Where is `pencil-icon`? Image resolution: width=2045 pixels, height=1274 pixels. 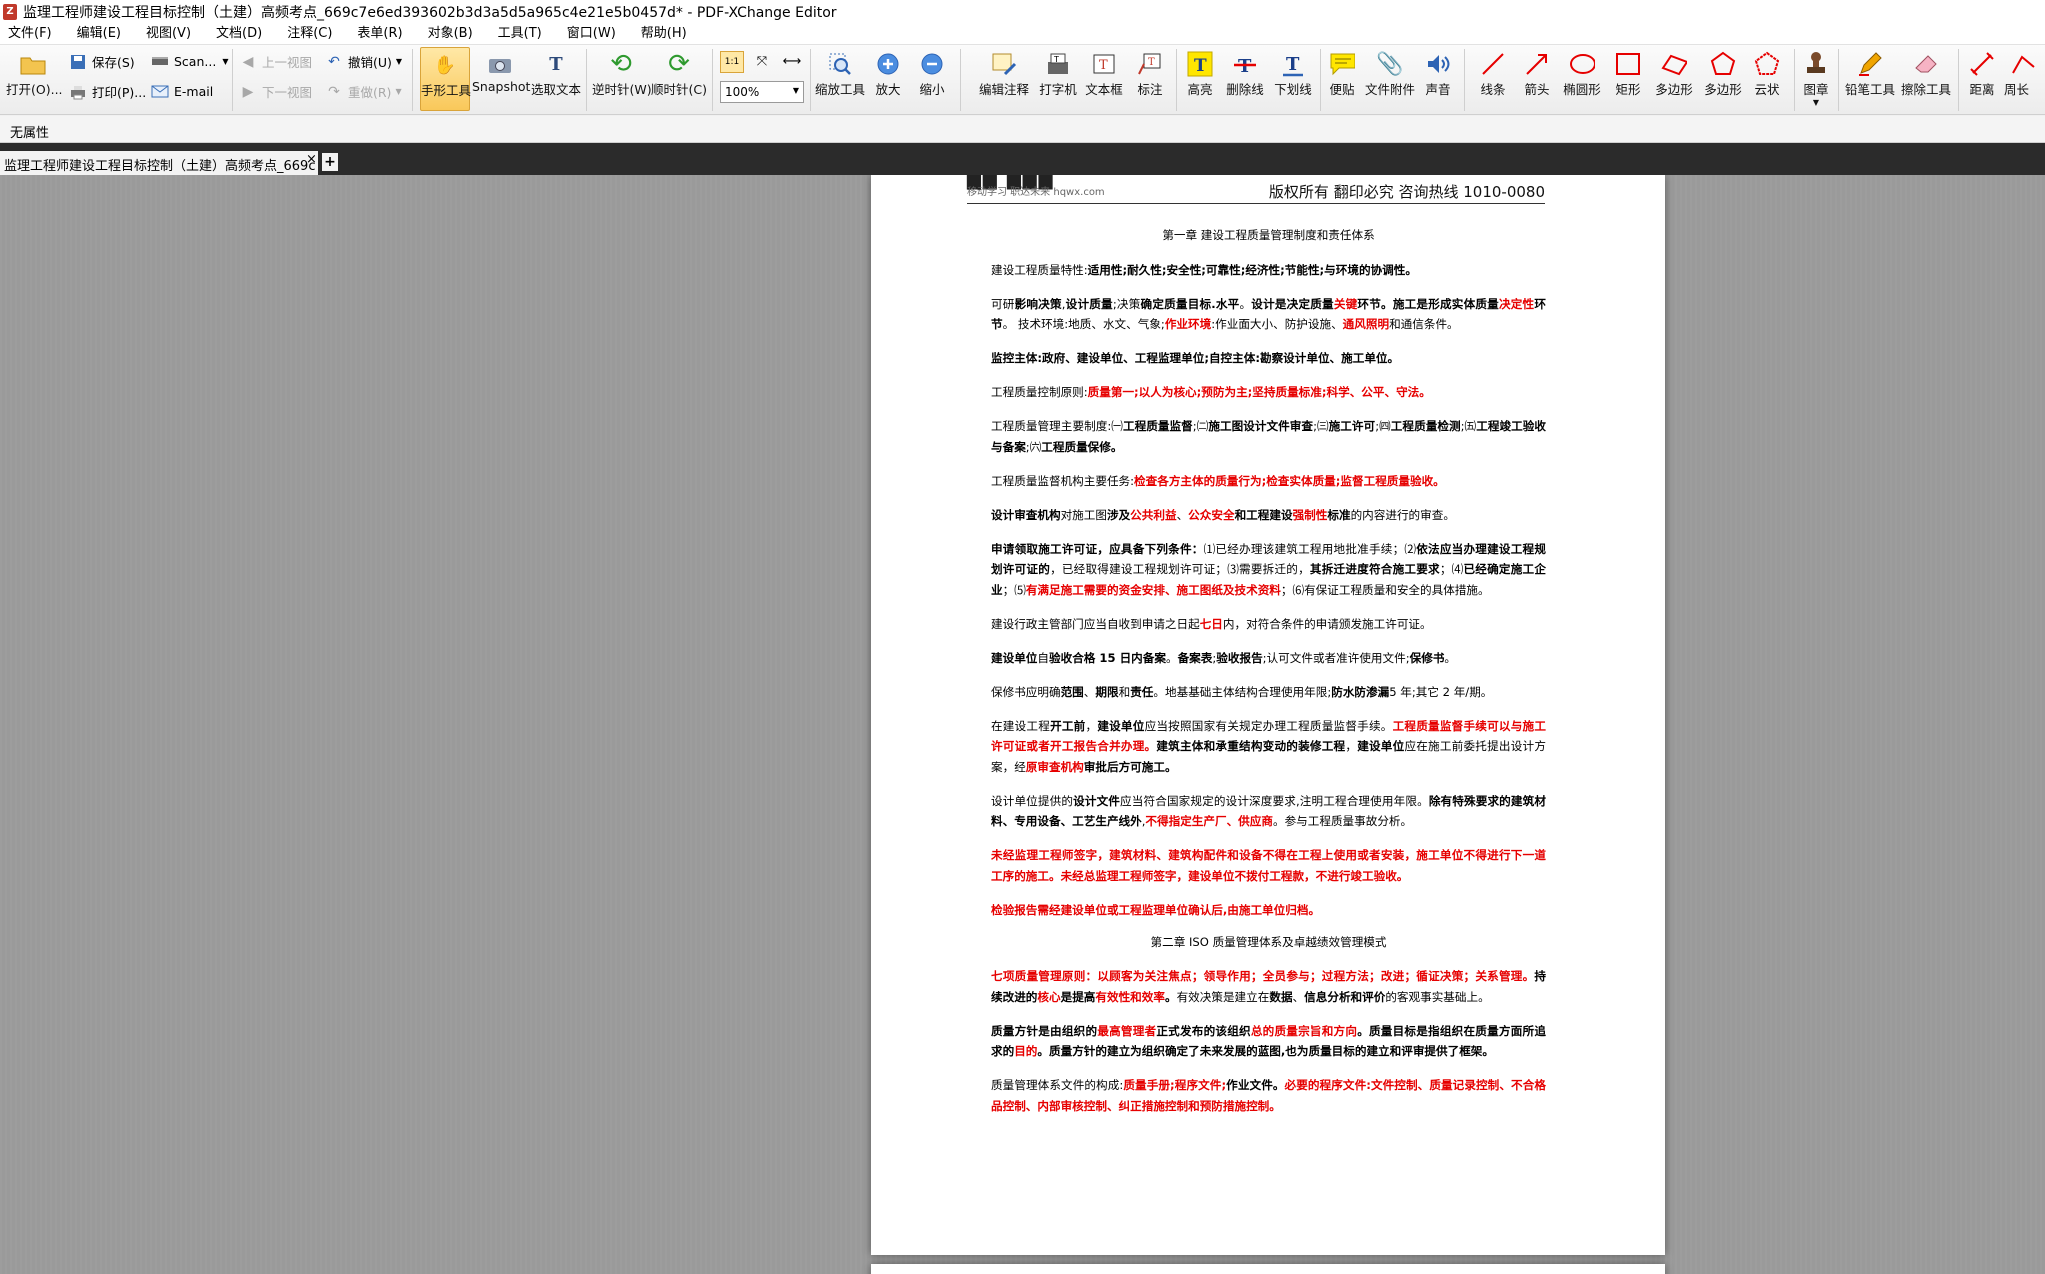 pencil-icon is located at coordinates (1870, 64).